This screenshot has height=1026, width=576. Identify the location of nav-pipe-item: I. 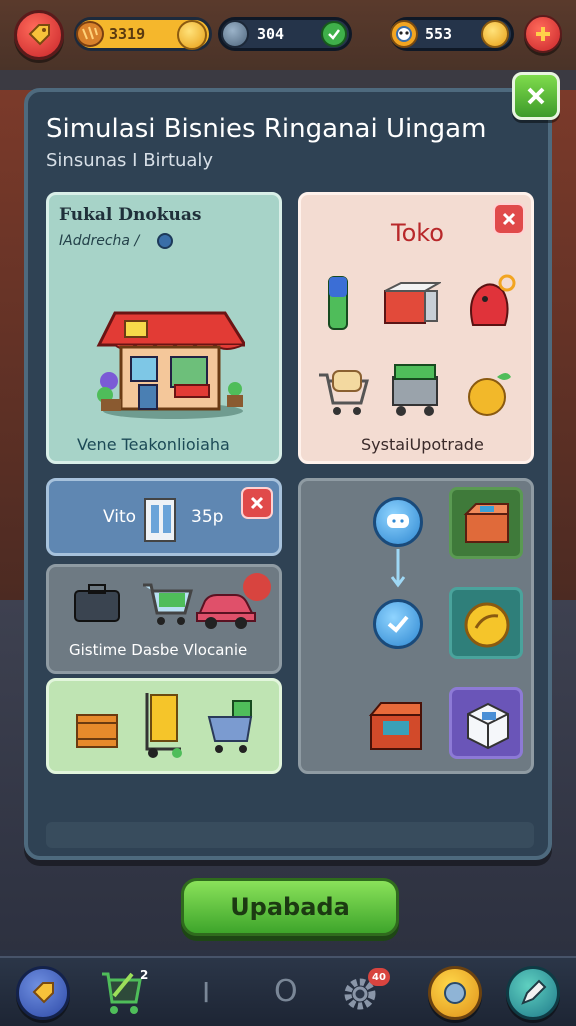
(206, 992).